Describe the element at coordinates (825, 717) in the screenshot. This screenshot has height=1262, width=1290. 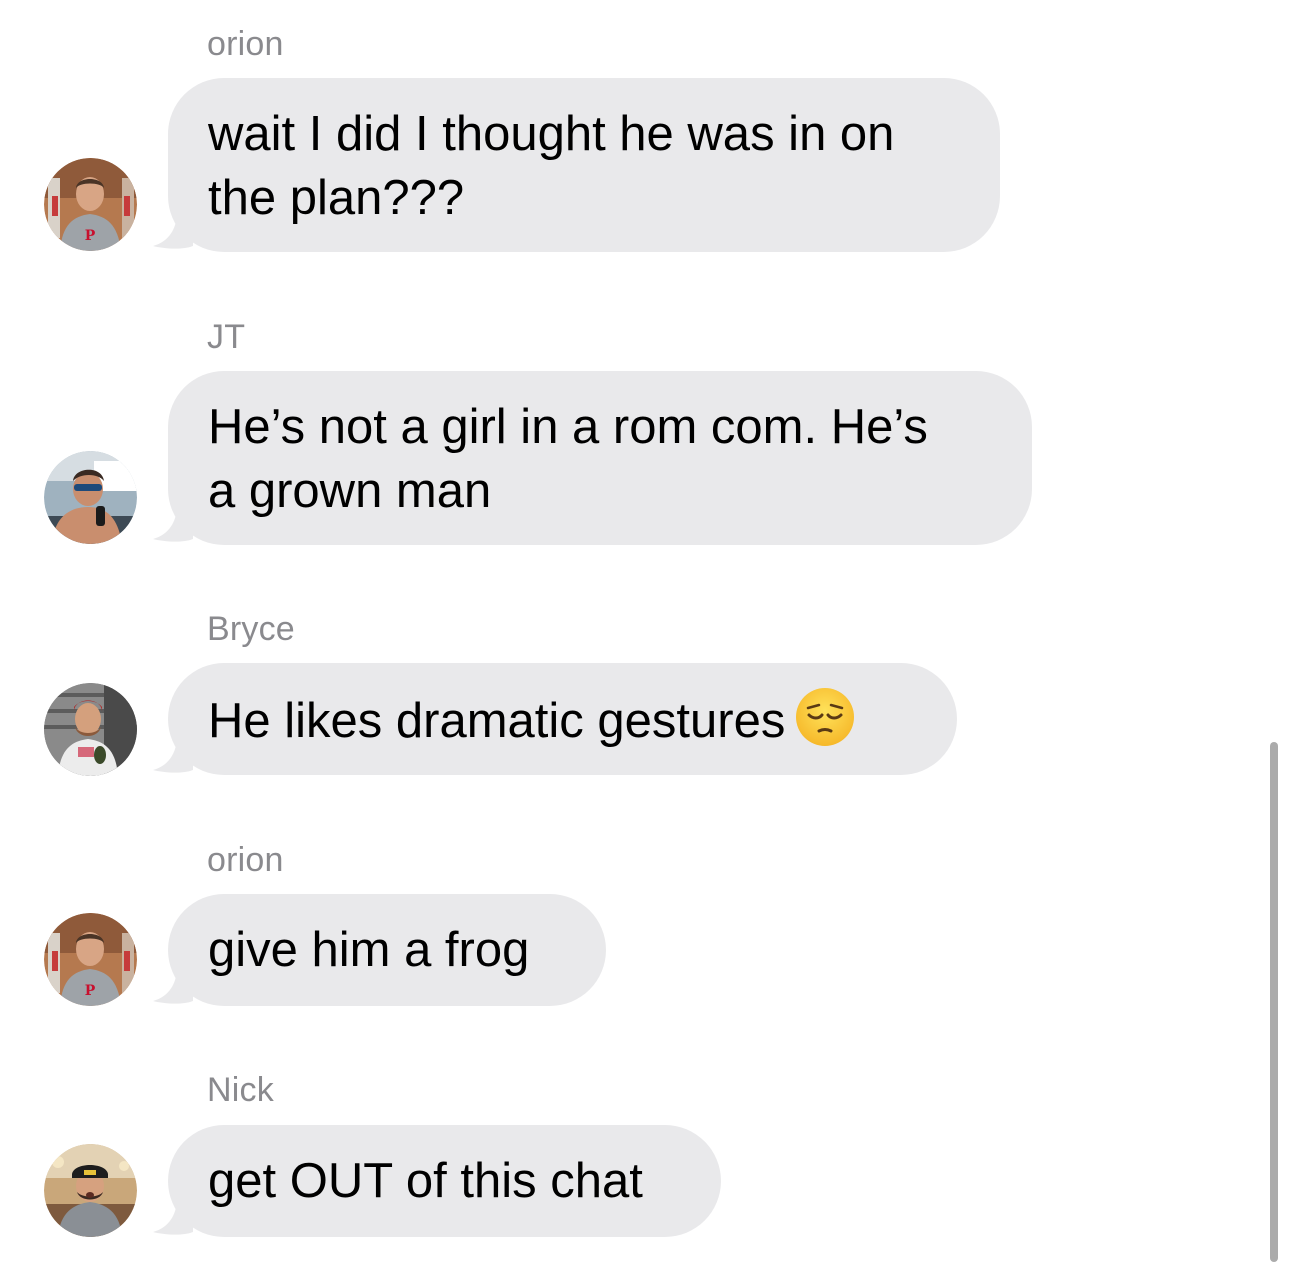
I see `pensive-face-icon` at that location.